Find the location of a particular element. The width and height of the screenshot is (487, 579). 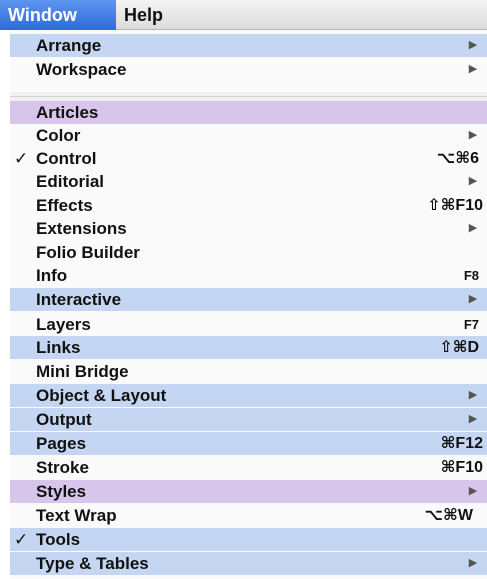

menu-item-label: Interactive is located at coordinates (79, 299).